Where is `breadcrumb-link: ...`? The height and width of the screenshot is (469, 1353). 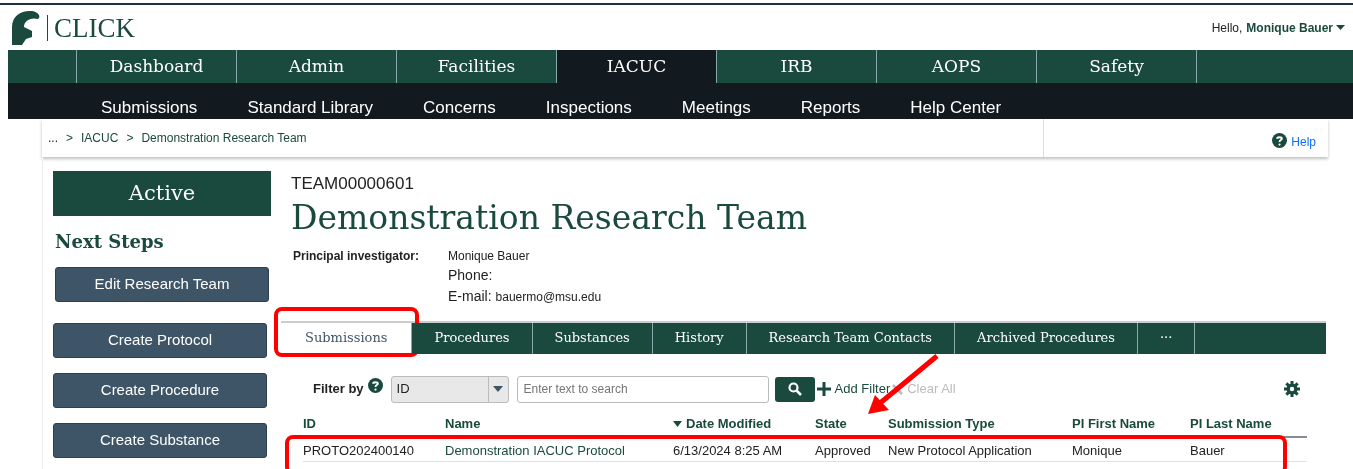
breadcrumb-link: ... is located at coordinates (53, 138).